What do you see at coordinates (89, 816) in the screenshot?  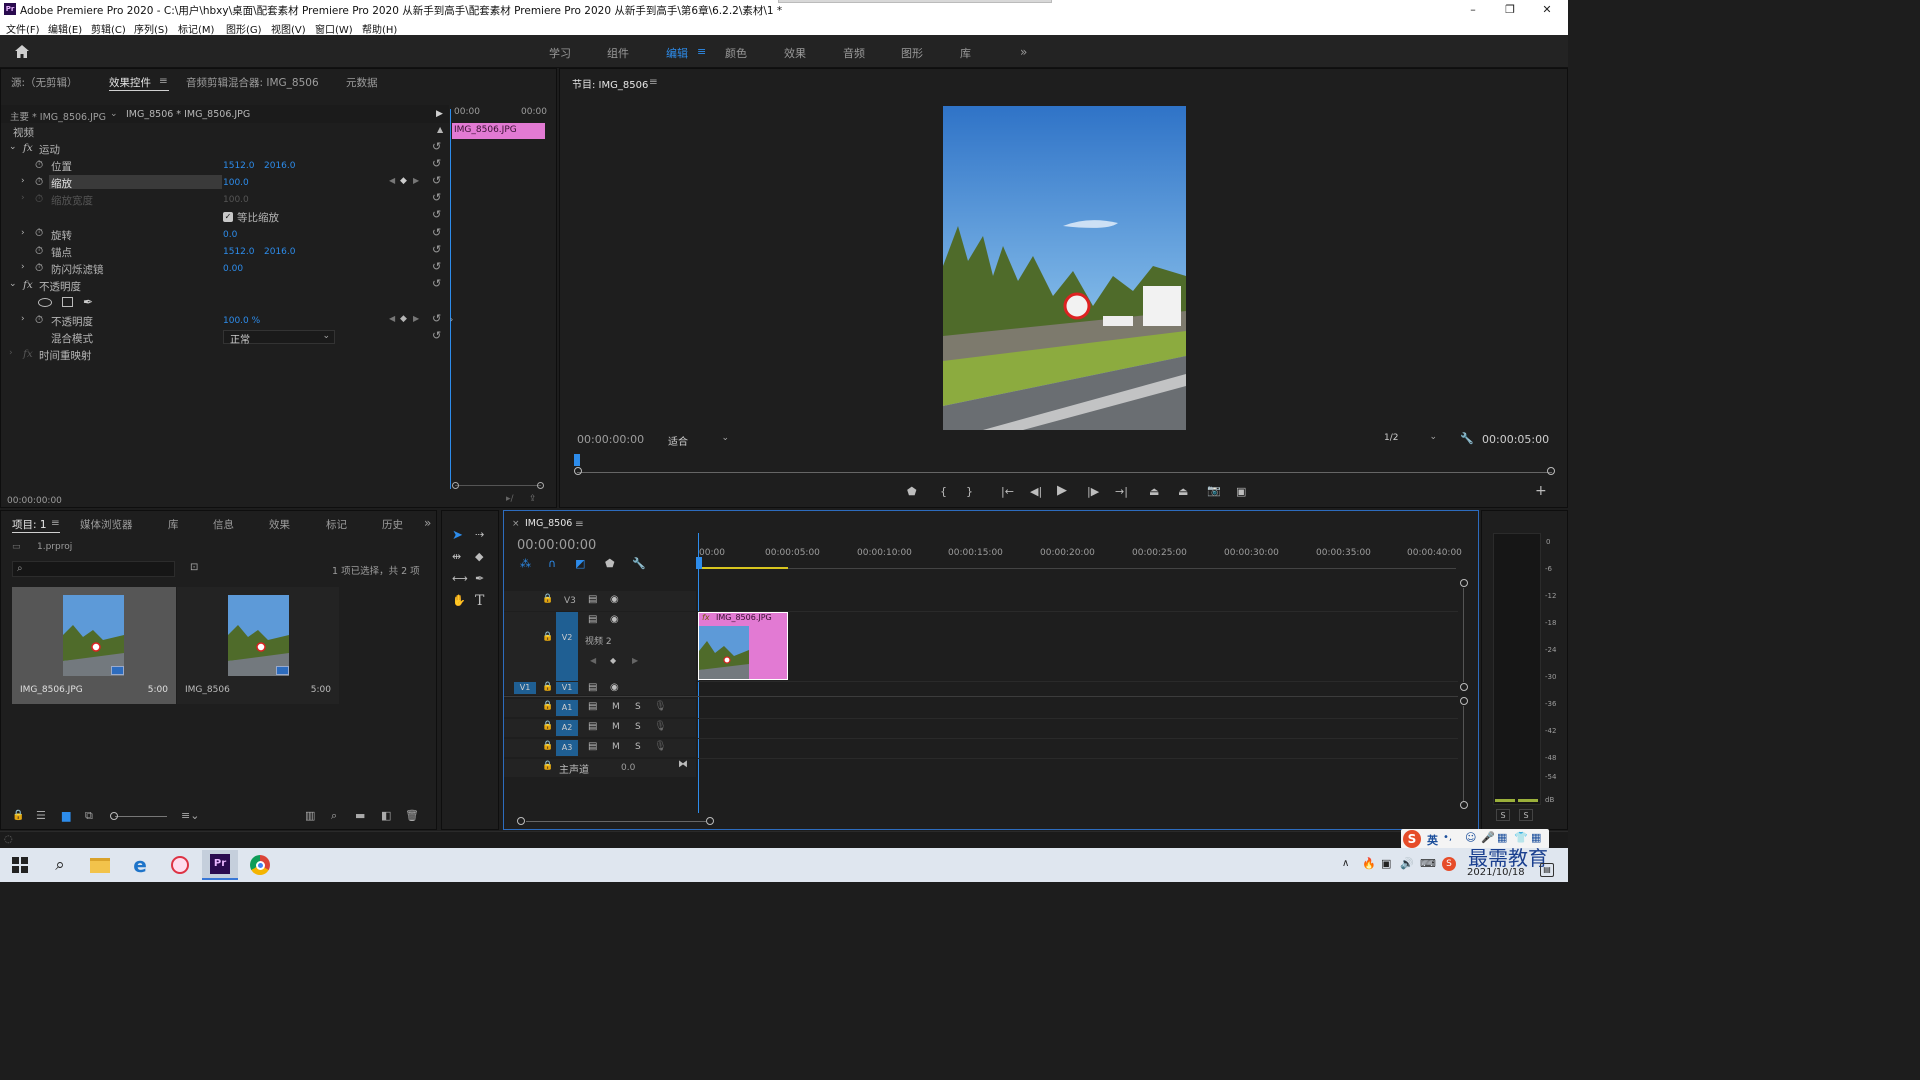 I see `freeform-view-icon: ⧉` at bounding box center [89, 816].